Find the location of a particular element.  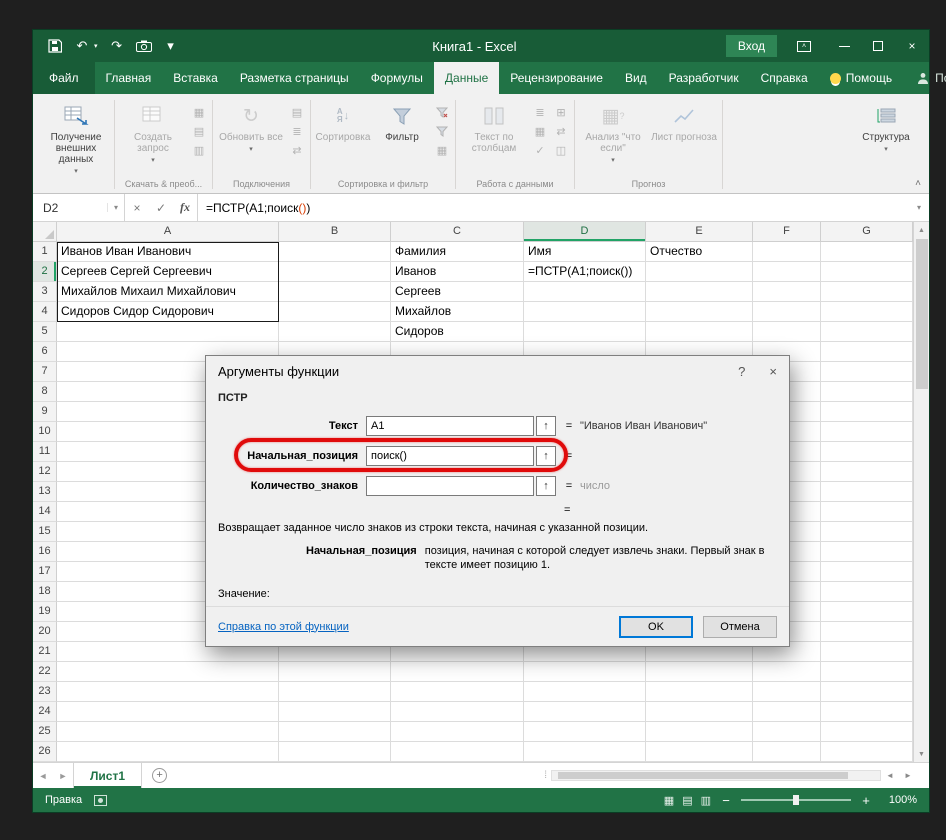

row-header-5: 5 is located at coordinates (45, 332).